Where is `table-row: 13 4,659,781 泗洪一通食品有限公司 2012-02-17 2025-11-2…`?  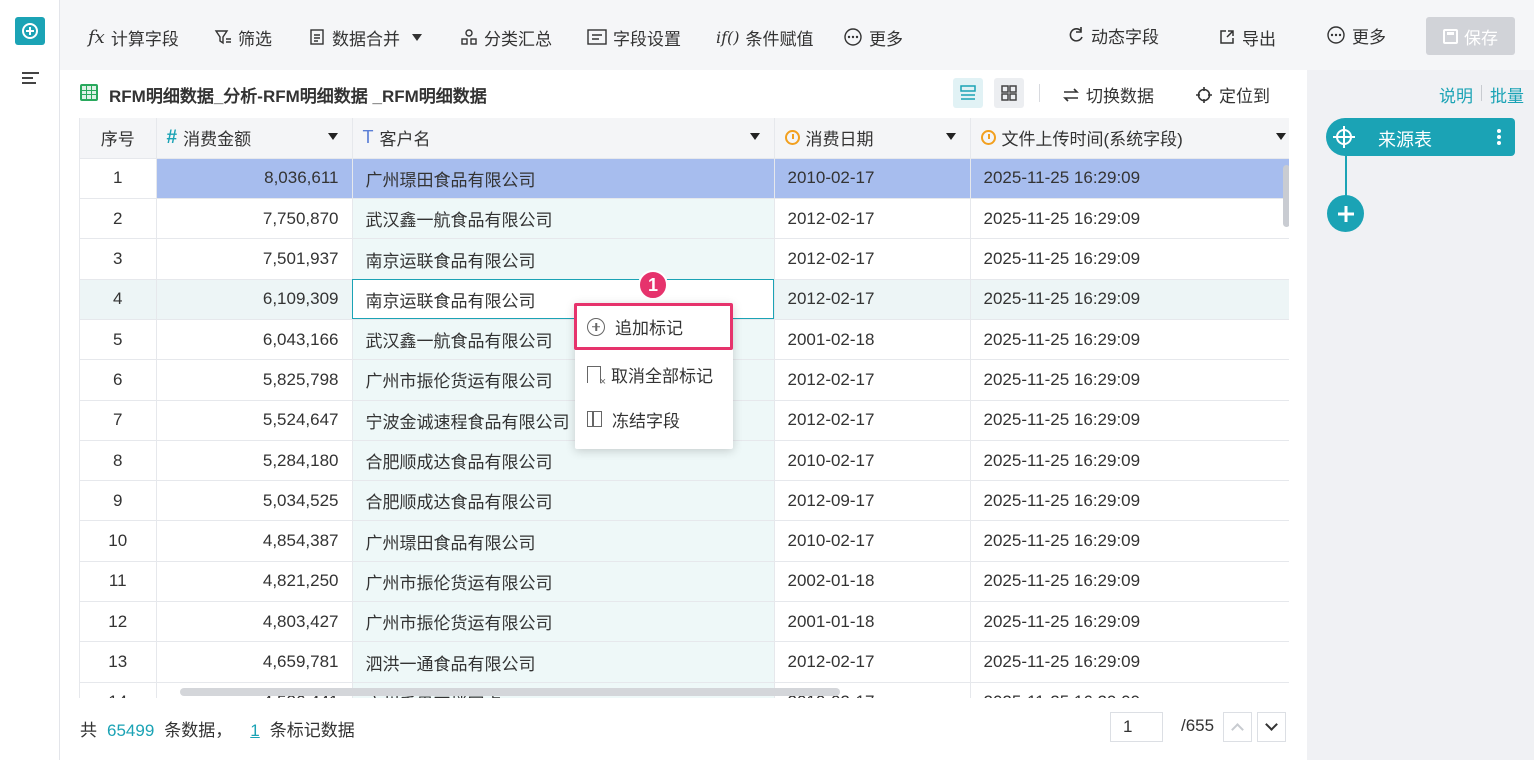
table-row: 13 4,659,781 泗洪一通食品有限公司 2012-02-17 2025-11-2… is located at coordinates (684, 662).